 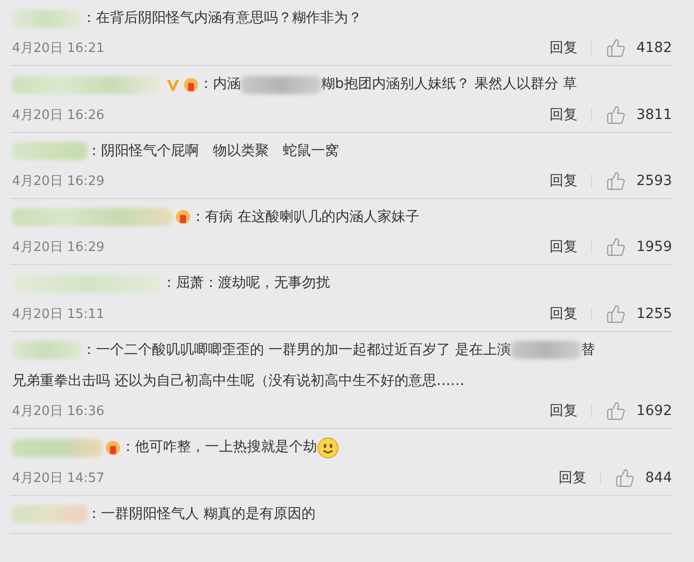 I want to click on like-count: 1959, so click(x=654, y=247).